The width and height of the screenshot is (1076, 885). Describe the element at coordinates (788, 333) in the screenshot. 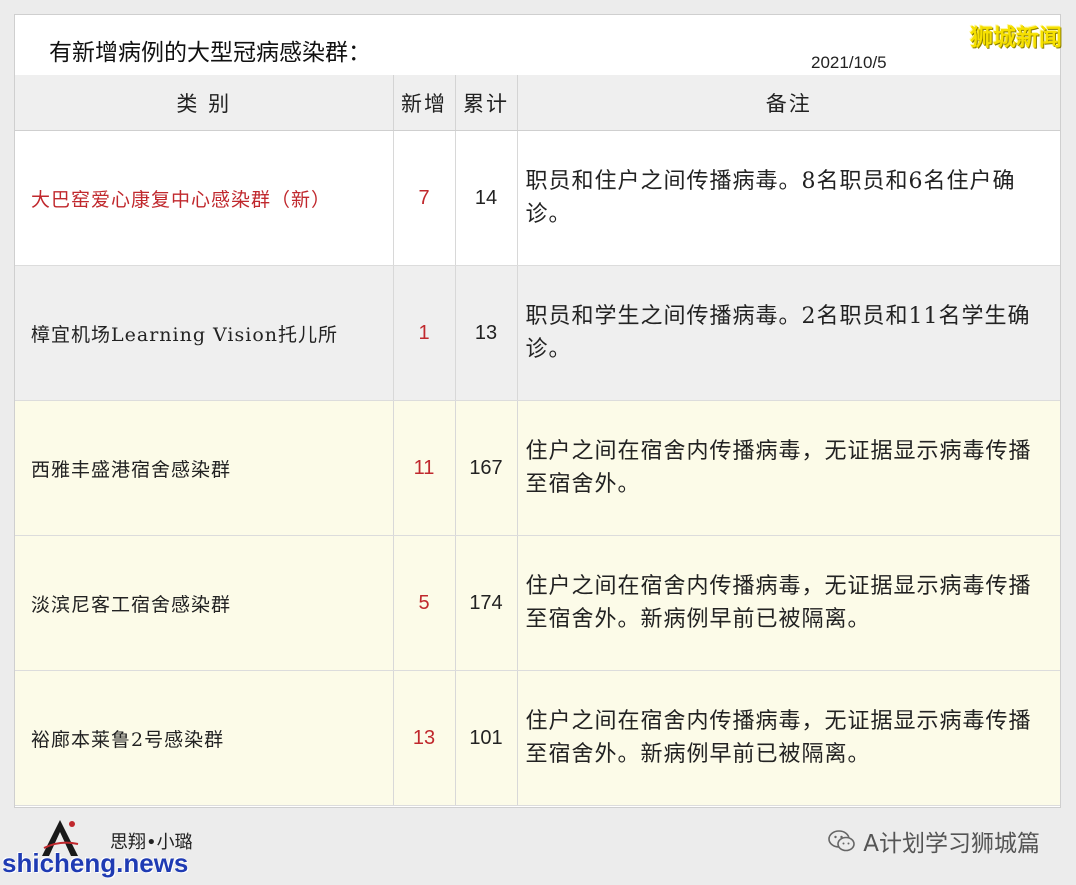

I see `cluster-note: 职员和学生之间传播病毒。2名职员和11名学生确诊。` at that location.